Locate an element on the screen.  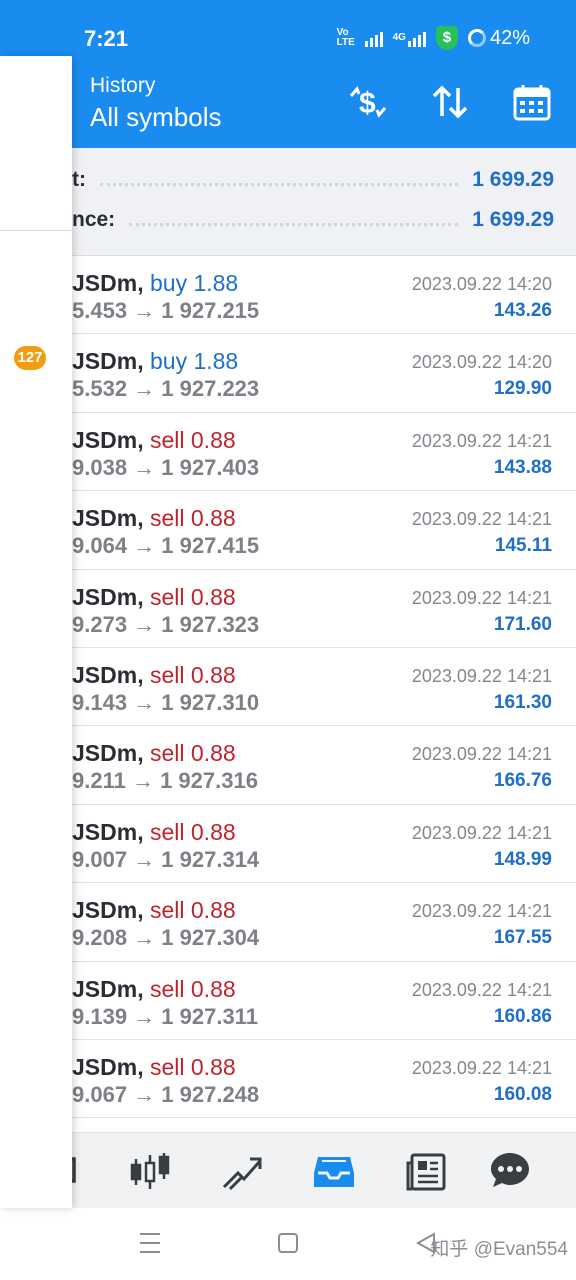
deal-profit: 167.55 is located at coordinates (522, 938).